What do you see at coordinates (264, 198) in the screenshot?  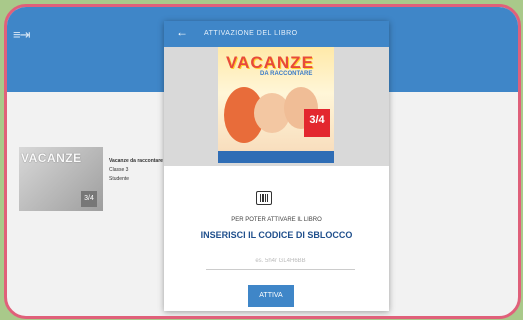 I see `barcode-scan-icon` at bounding box center [264, 198].